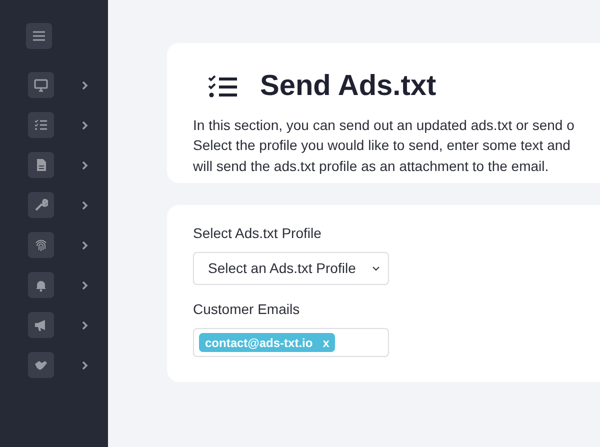 This screenshot has height=447, width=600. I want to click on email-address: contact@ads-txt.io, so click(259, 343).